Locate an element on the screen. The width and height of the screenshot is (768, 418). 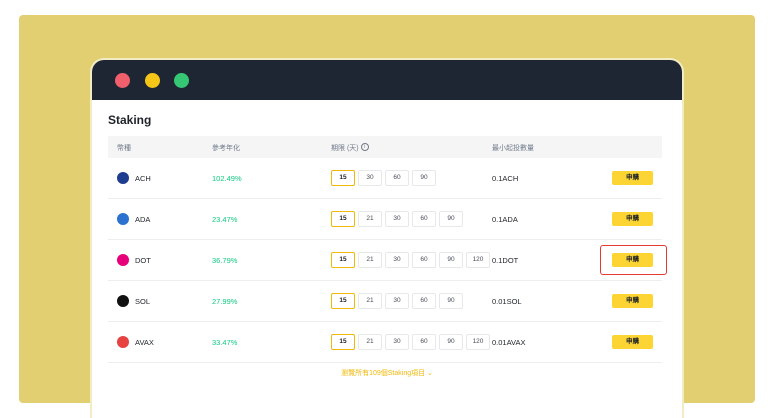
header-duration-label: 期限 (天) is located at coordinates (345, 148).